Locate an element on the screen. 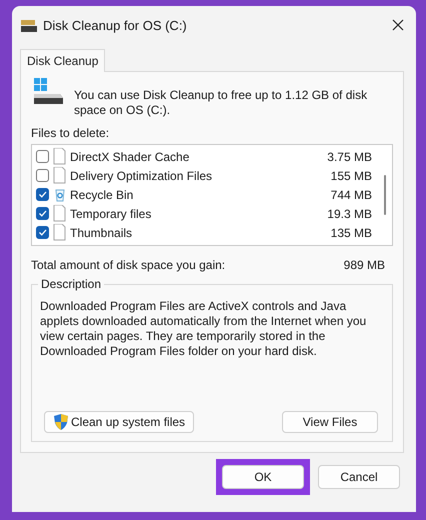 This screenshot has height=520, width=426. window-title: Disk Cleanup for OS (C:) is located at coordinates (115, 25).